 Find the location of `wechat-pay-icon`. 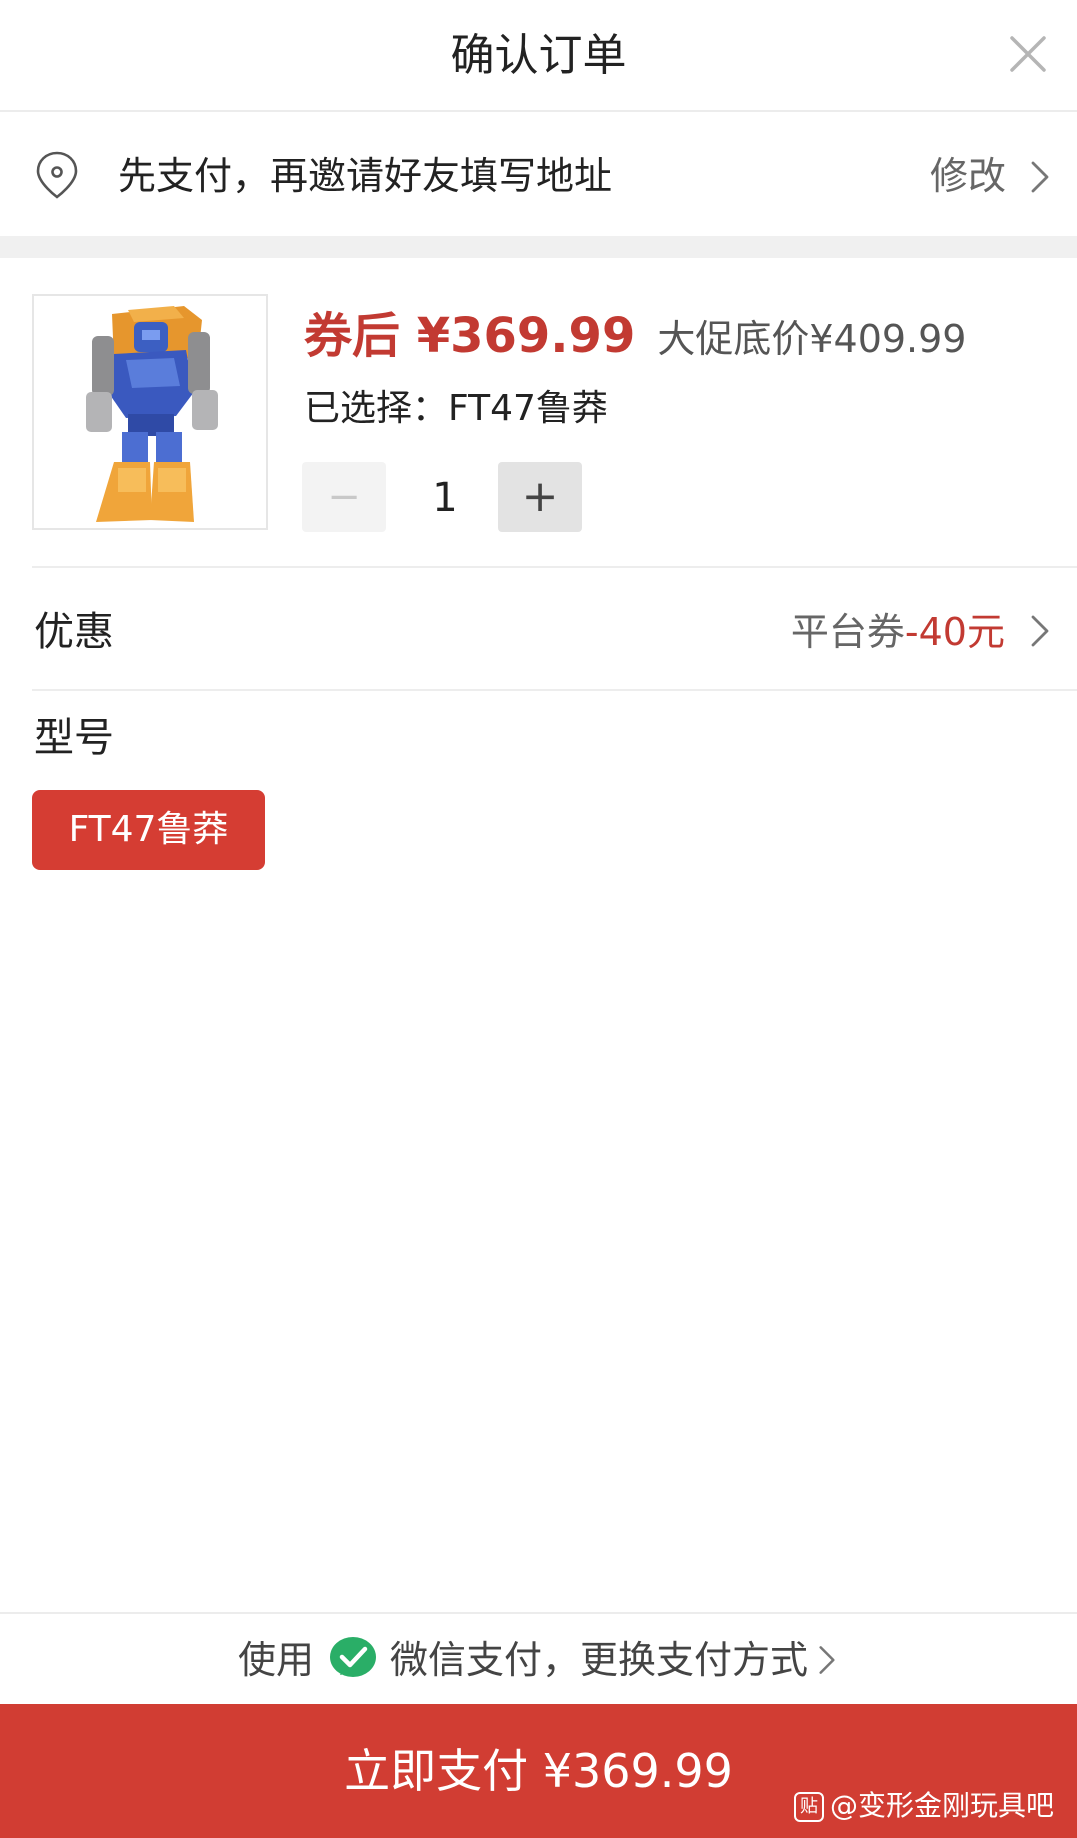

wechat-pay-icon is located at coordinates (353, 1656).